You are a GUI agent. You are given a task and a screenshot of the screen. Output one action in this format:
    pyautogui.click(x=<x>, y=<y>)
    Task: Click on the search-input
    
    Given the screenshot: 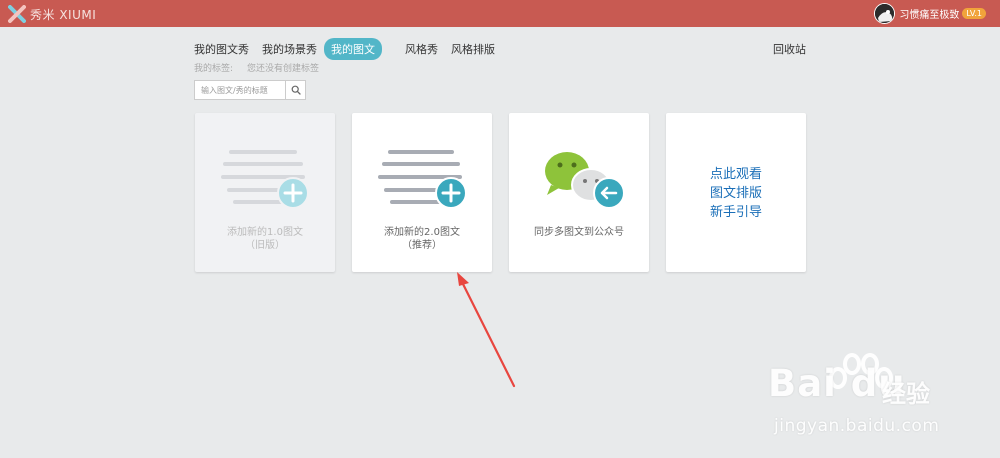 What is the action you would take?
    pyautogui.click(x=240, y=90)
    